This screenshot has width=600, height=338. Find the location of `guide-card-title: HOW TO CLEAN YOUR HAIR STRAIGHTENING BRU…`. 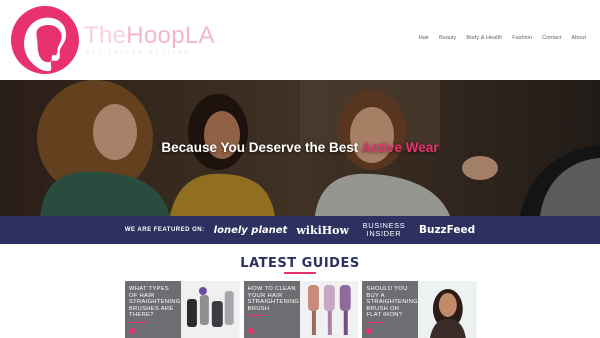

guide-card-title: HOW TO CLEAN YOUR HAIR STRAIGHTENING BRU… is located at coordinates (273, 299).